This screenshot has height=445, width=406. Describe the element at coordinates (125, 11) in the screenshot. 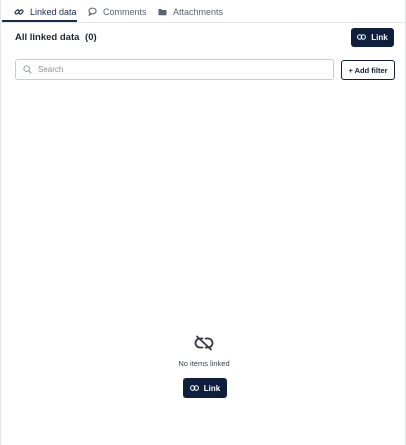

I see `tab-label: Comments` at that location.